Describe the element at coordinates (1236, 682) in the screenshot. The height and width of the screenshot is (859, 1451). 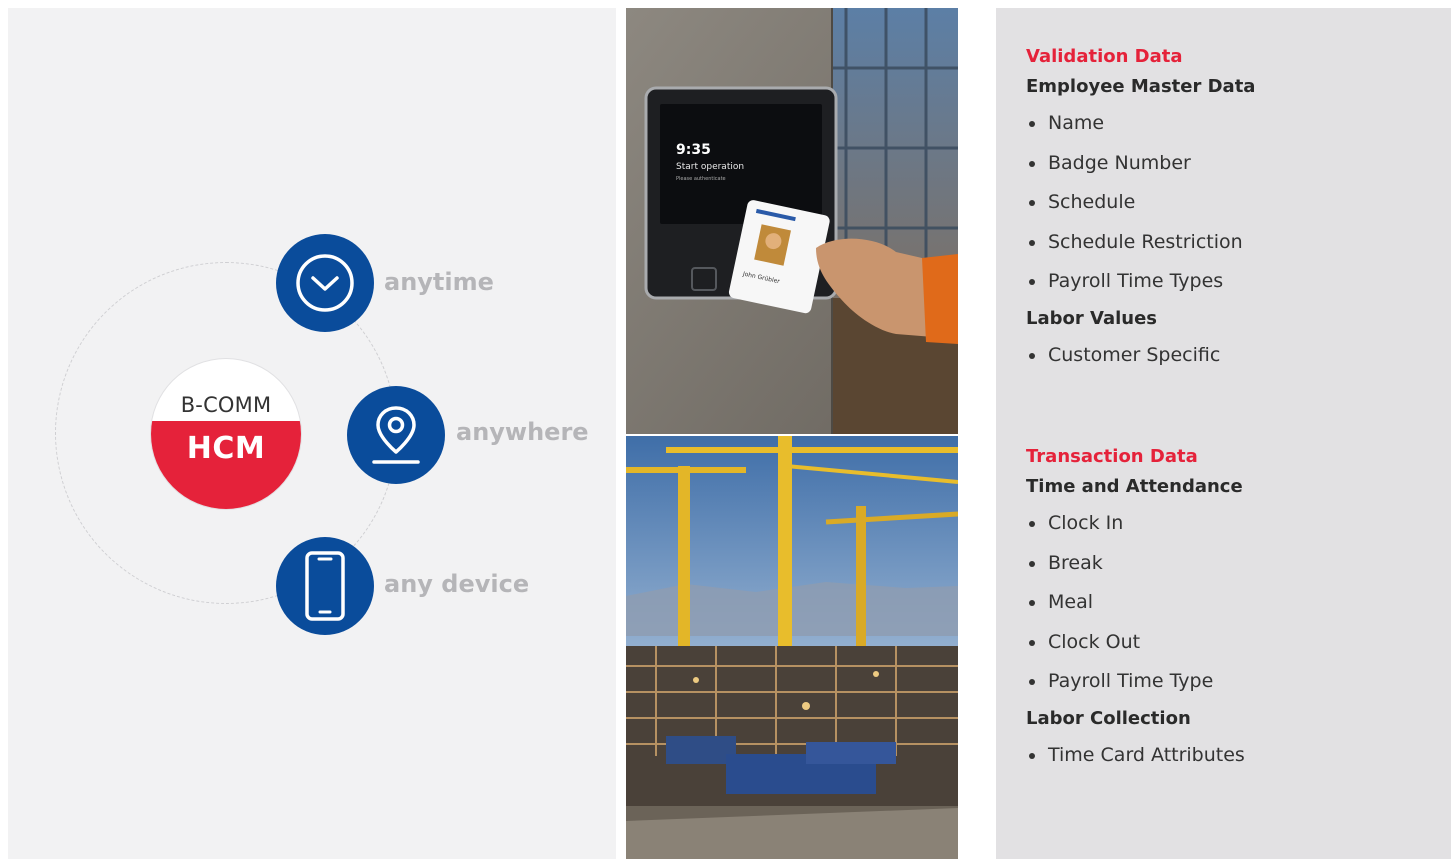
I see `list-item: Payroll Time Type` at that location.